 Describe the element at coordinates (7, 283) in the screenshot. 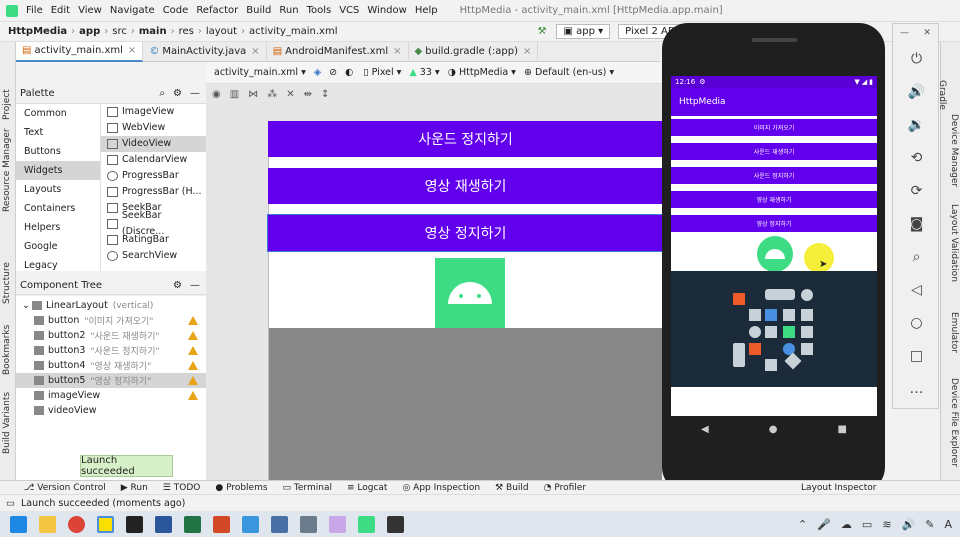

I see `structure-tool: Structure` at that location.